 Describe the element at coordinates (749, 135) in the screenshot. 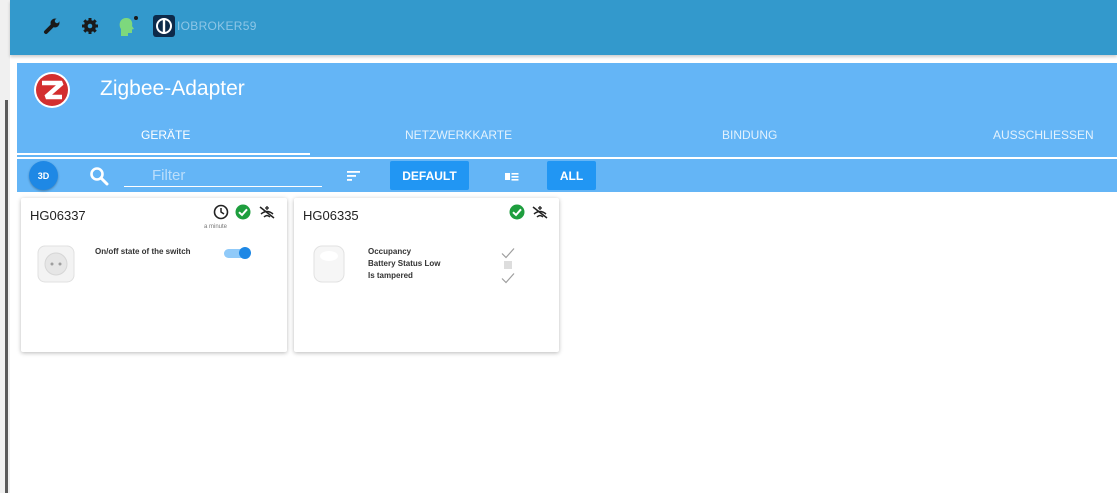

I see `tab-bindung: BINDUNG` at that location.